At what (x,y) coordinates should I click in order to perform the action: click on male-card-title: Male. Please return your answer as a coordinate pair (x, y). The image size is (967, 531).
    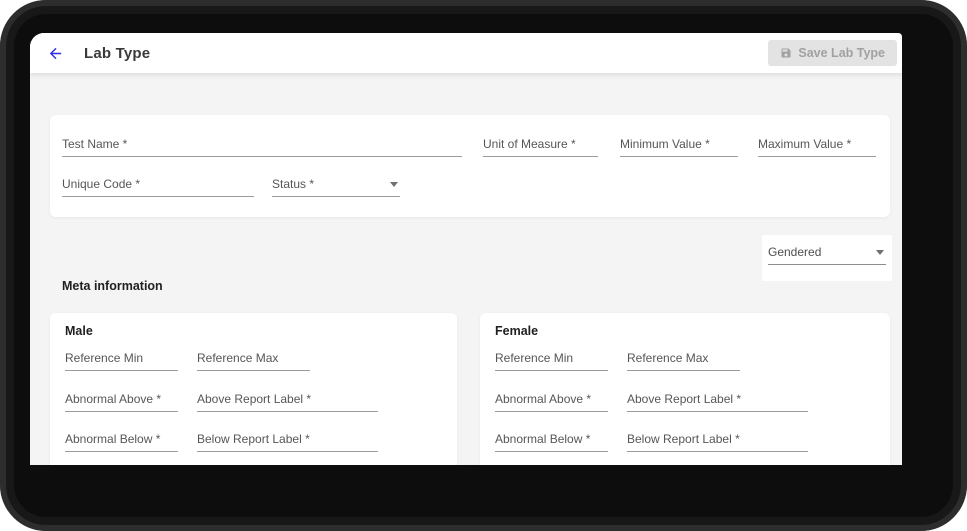
    Looking at the image, I should click on (79, 331).